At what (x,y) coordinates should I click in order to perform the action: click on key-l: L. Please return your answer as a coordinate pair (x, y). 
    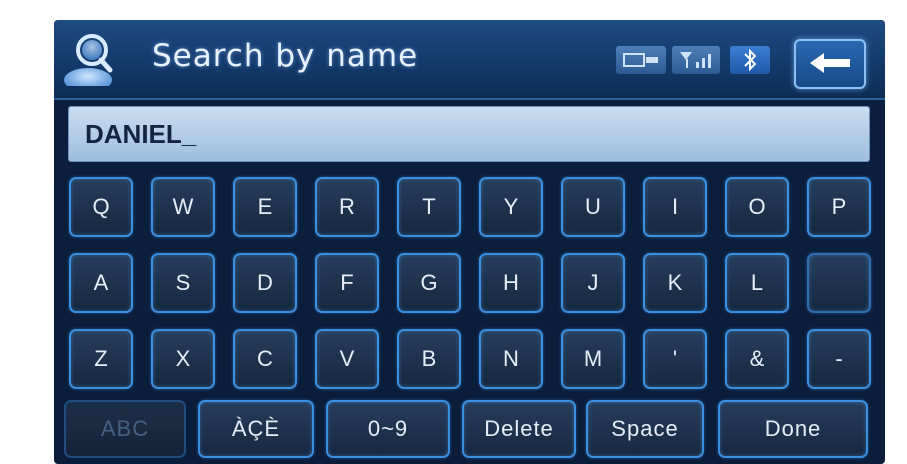
    Looking at the image, I should click on (757, 283).